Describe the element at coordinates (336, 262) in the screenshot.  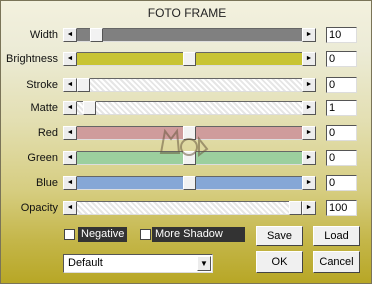
I see `cancel-button: Cancel` at that location.